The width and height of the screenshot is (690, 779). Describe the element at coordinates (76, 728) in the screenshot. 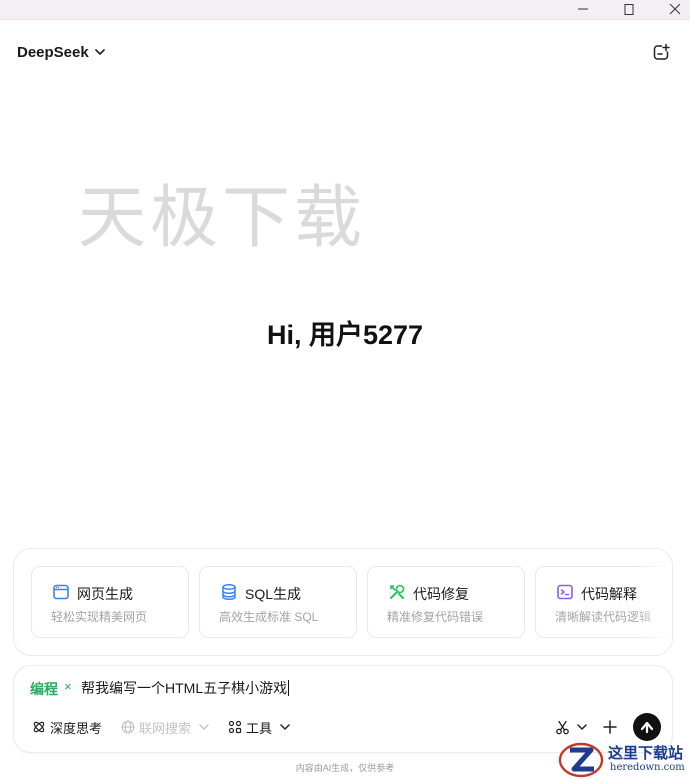

I see `deep-think-label: 深度思考` at that location.